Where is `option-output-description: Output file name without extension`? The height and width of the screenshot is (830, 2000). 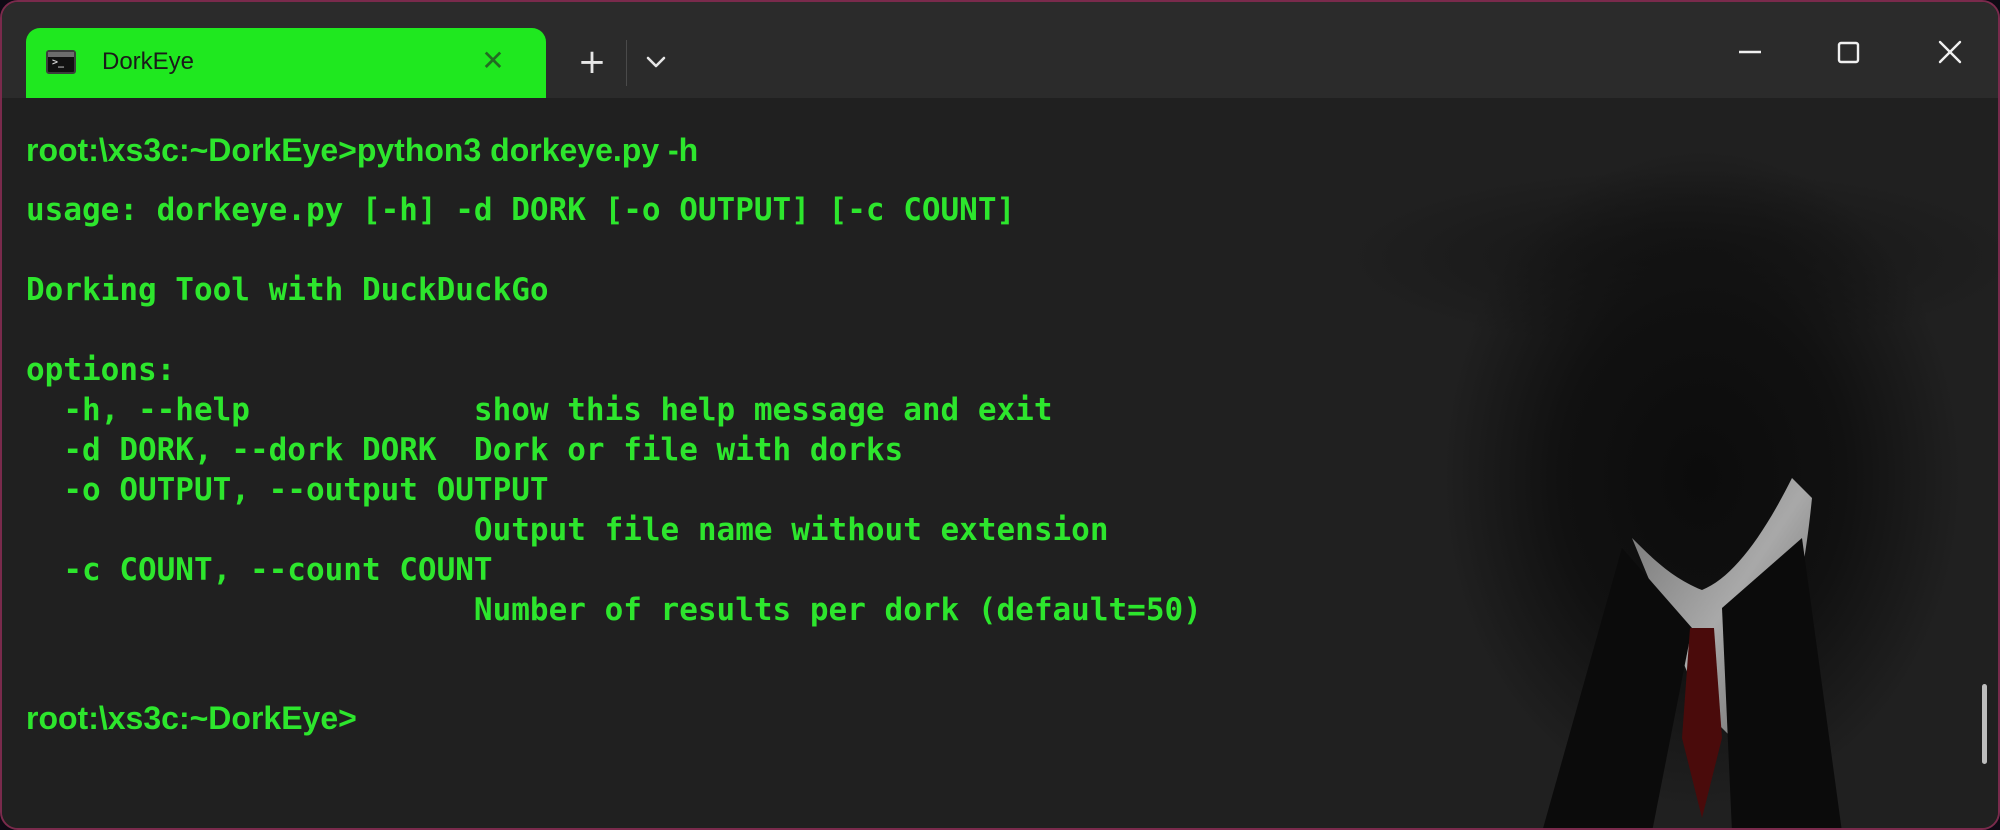
option-output-description: Output file name without extension is located at coordinates (567, 530).